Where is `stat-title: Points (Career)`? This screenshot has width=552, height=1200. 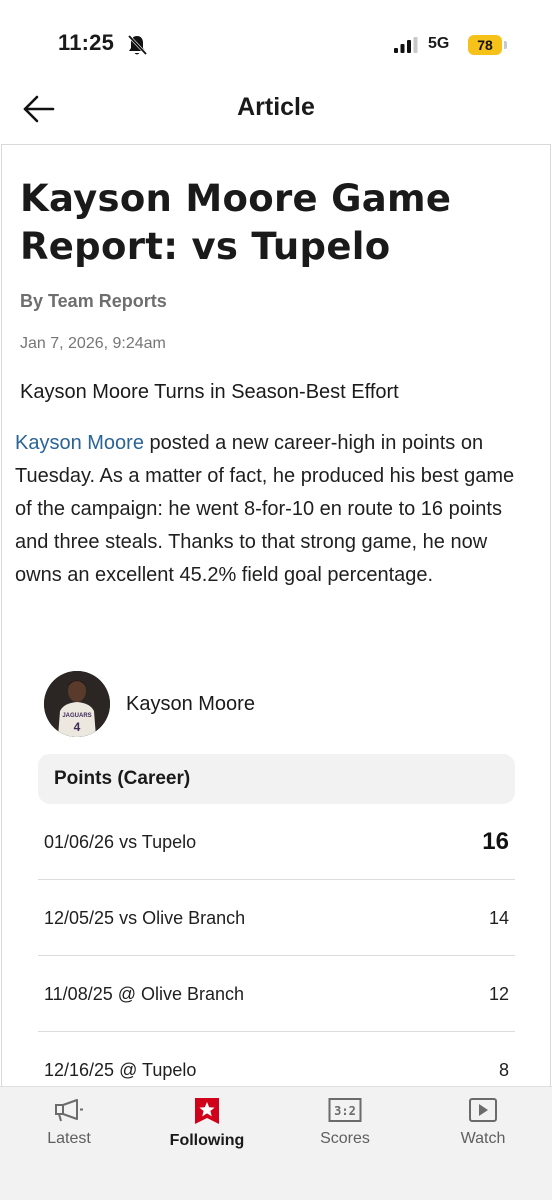
stat-title: Points (Career) is located at coordinates (276, 779).